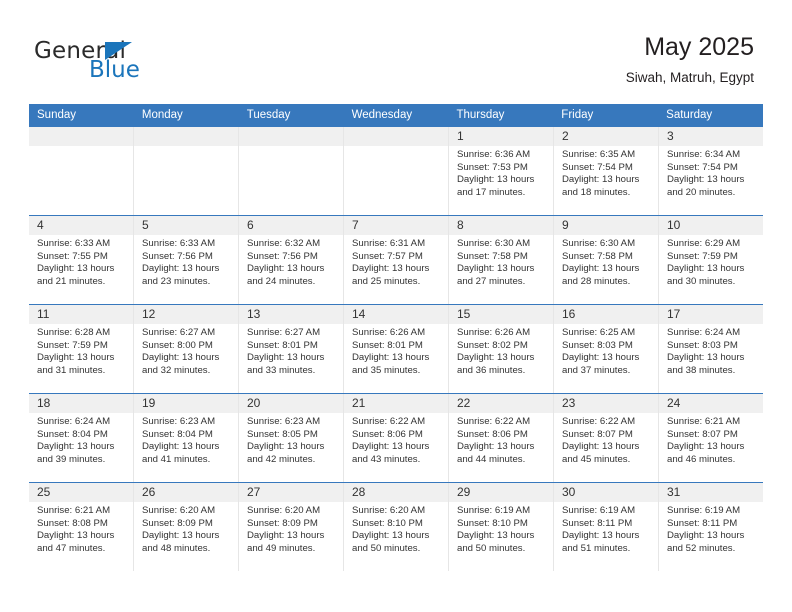 The image size is (792, 612). What do you see at coordinates (162, 115) in the screenshot?
I see `weekday-header-monday: Monday` at bounding box center [162, 115].